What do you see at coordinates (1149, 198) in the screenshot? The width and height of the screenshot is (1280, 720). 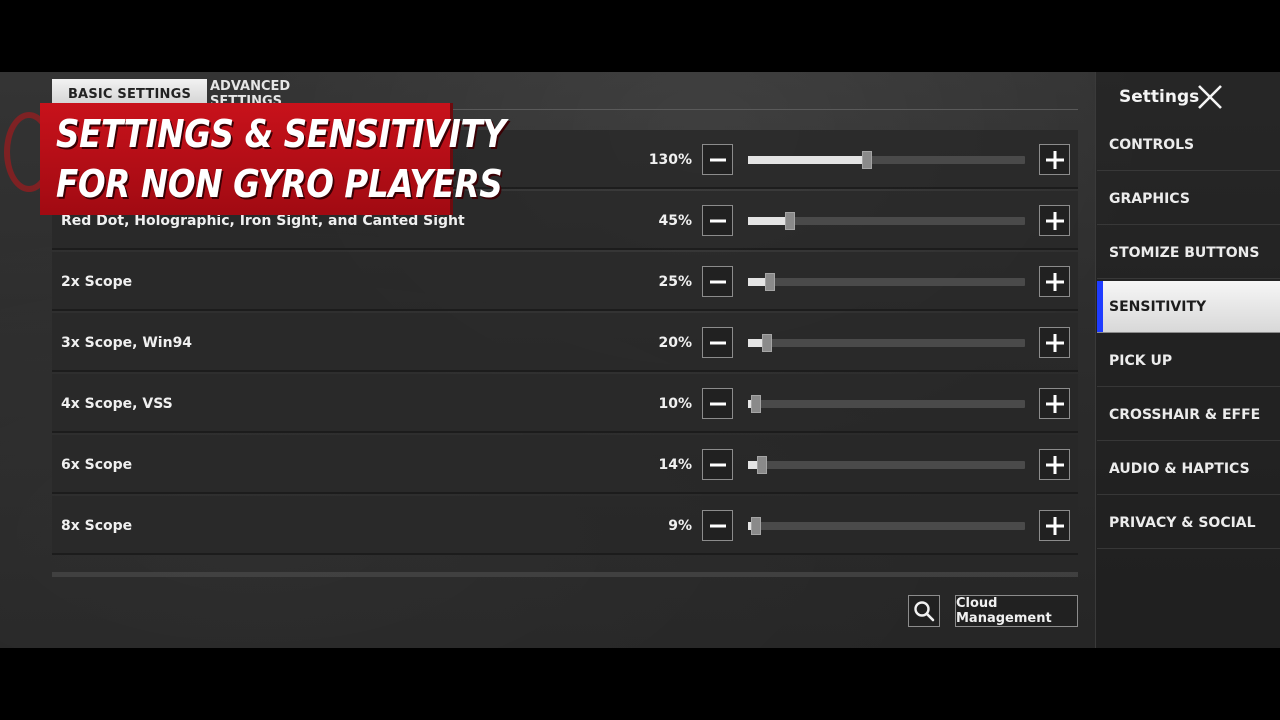 I see `sidebar-item-label: GRAPHICS` at bounding box center [1149, 198].